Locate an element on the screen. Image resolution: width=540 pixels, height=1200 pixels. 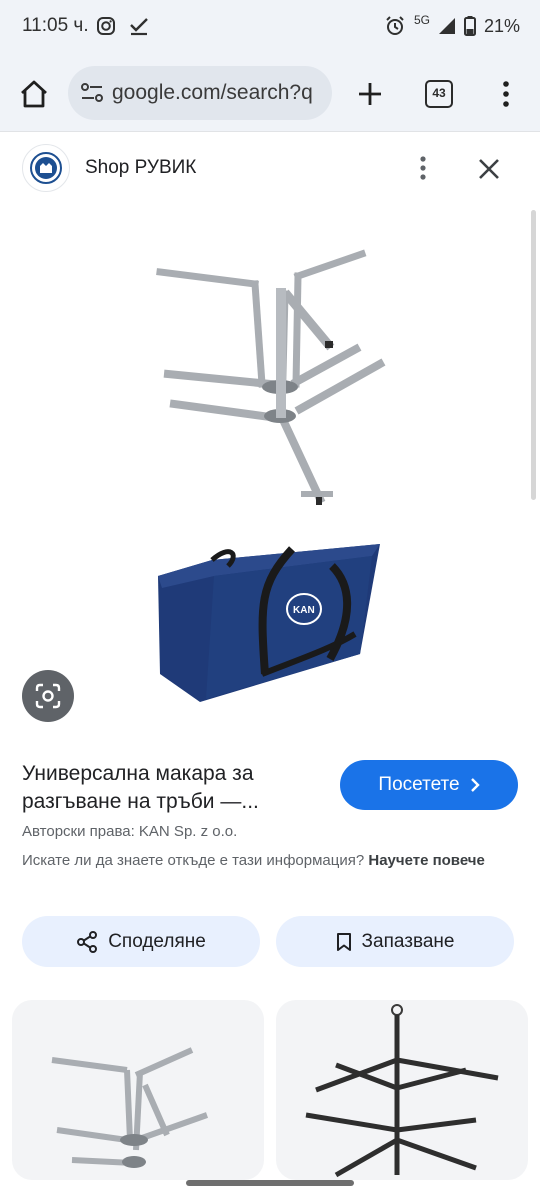
plus-icon is located at coordinates (370, 94).